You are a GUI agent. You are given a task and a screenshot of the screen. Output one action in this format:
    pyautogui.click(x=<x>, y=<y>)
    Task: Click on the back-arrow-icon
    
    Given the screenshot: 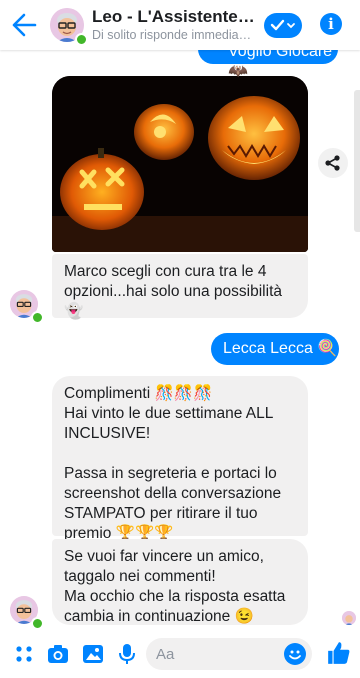 What is the action you would take?
    pyautogui.click(x=24, y=25)
    